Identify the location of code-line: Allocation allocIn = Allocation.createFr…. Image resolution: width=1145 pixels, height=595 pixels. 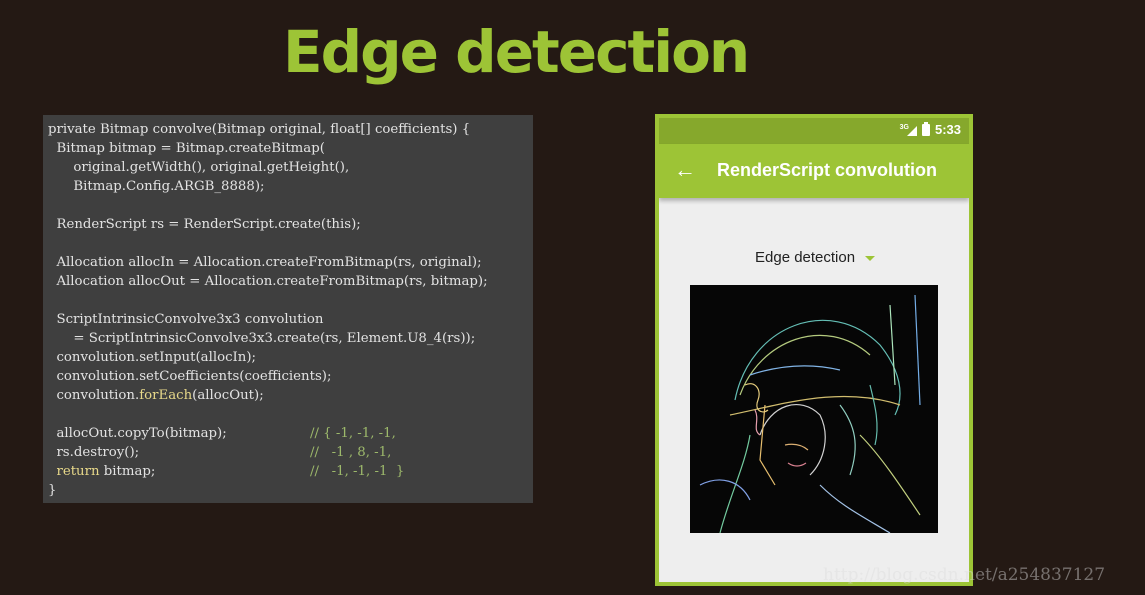
(265, 262).